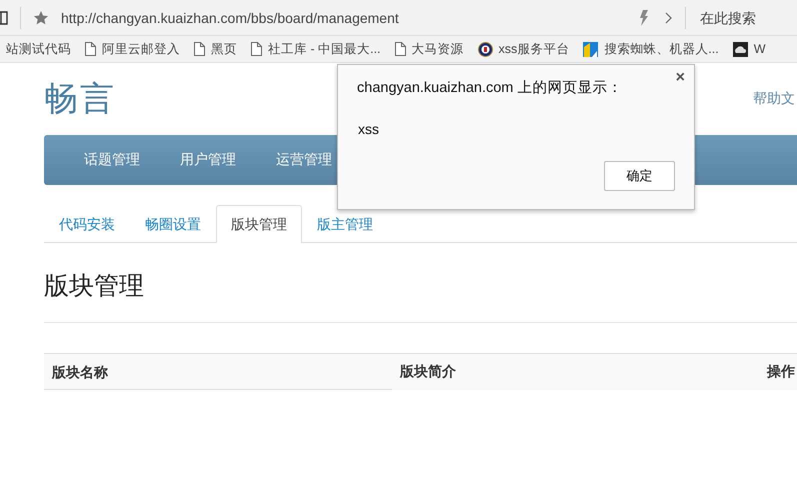  Describe the element at coordinates (680, 78) in the screenshot. I see `close-button: ×` at that location.